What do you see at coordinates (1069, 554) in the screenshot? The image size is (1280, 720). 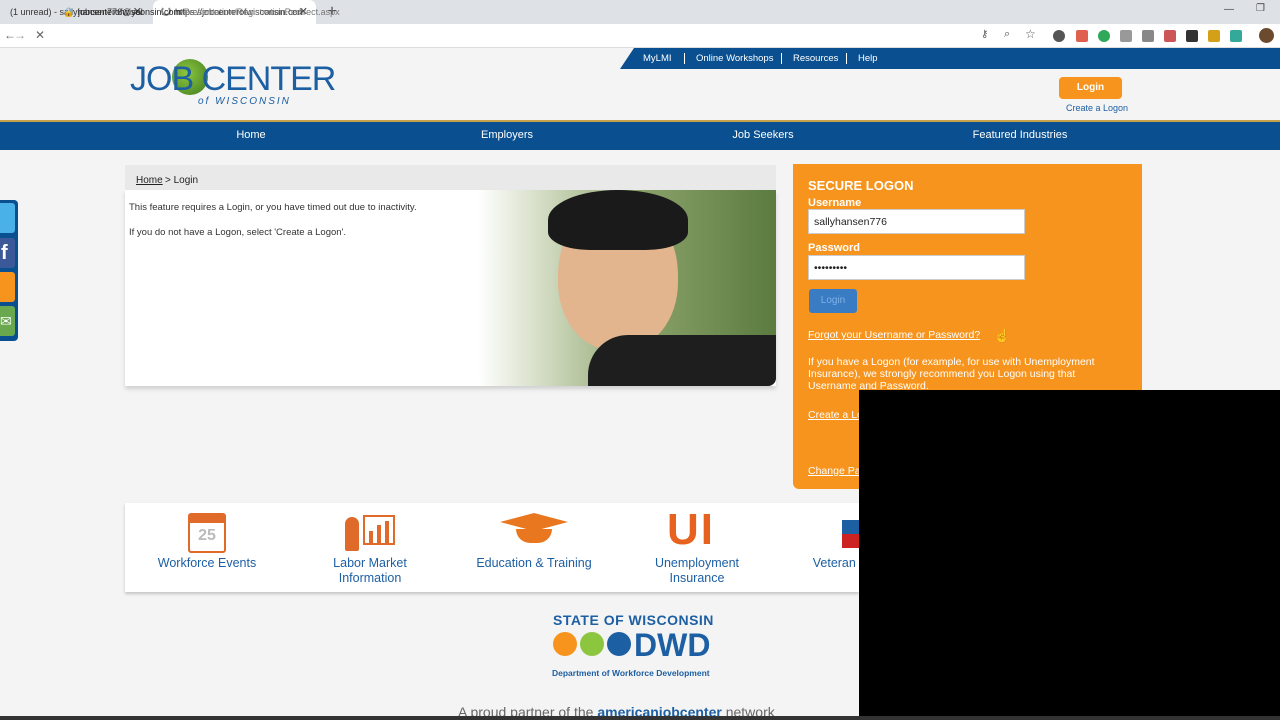 I see `black-overlay` at bounding box center [1069, 554].